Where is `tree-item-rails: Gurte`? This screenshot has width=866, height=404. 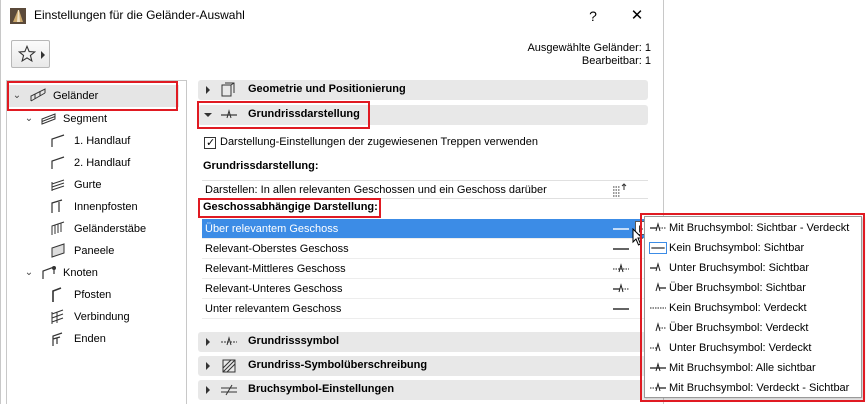 tree-item-rails: Gurte is located at coordinates (93, 185).